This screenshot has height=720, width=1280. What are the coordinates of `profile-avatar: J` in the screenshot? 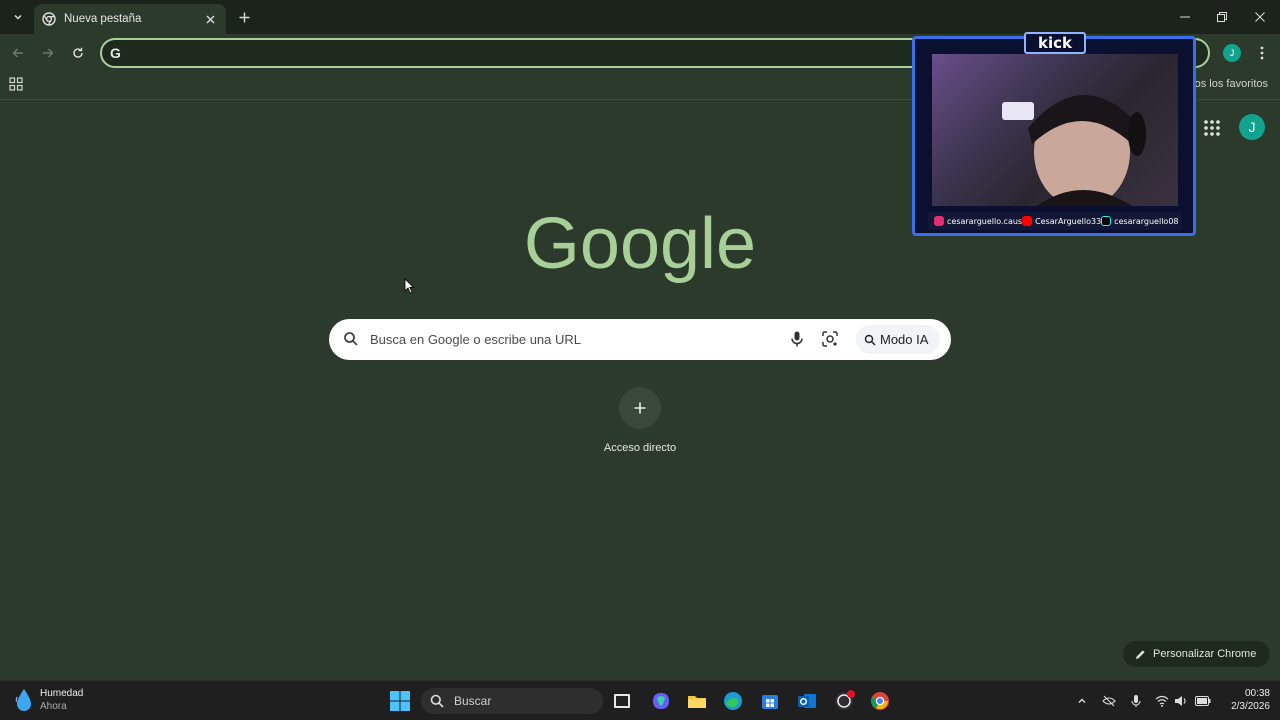 It's located at (1232, 53).